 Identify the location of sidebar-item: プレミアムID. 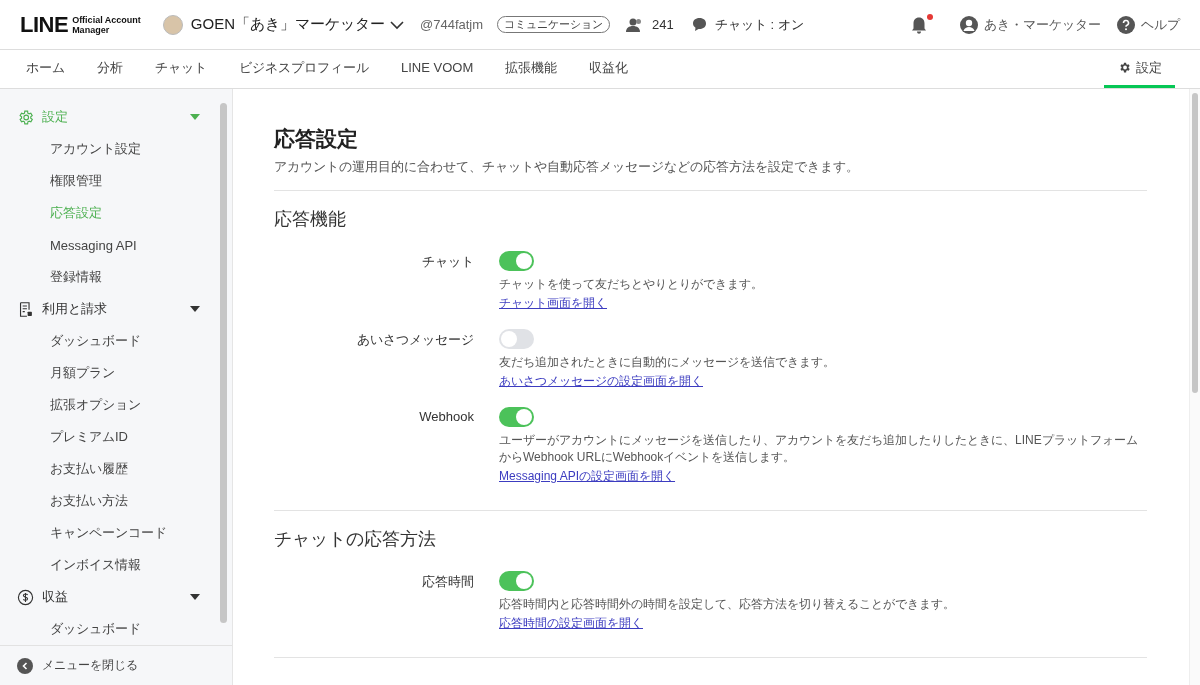
(116, 437).